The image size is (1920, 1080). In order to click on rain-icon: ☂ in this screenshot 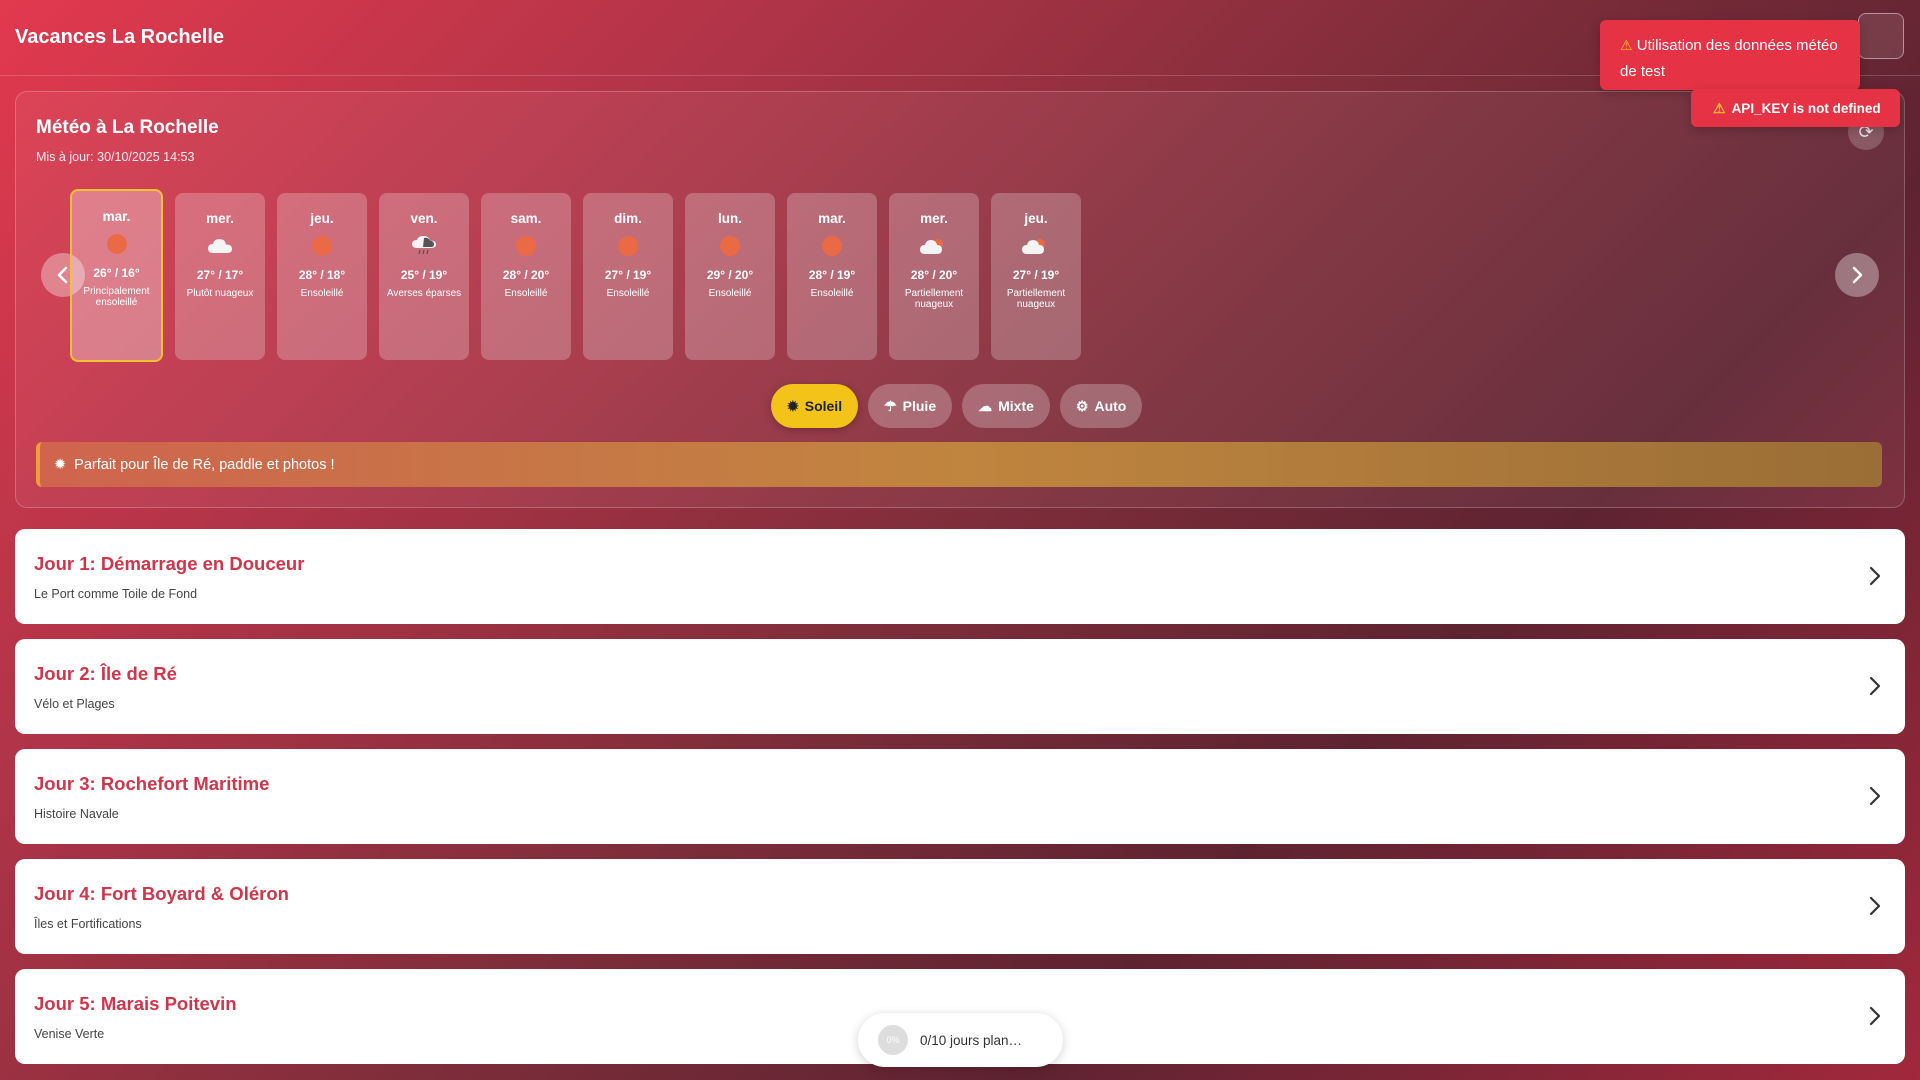, I will do `click(890, 405)`.